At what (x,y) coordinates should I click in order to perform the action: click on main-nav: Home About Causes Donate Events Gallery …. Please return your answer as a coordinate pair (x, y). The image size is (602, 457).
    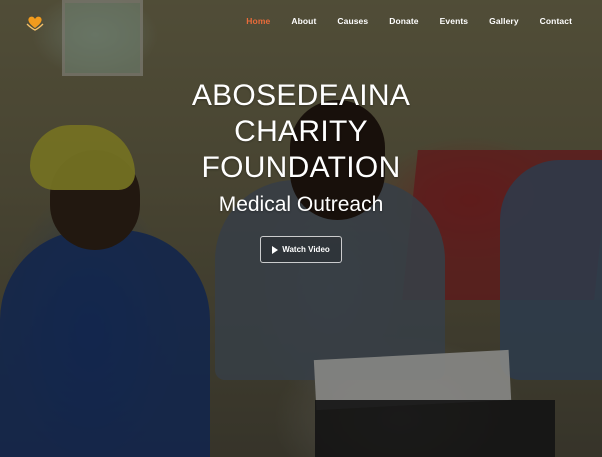
    Looking at the image, I should click on (398, 21).